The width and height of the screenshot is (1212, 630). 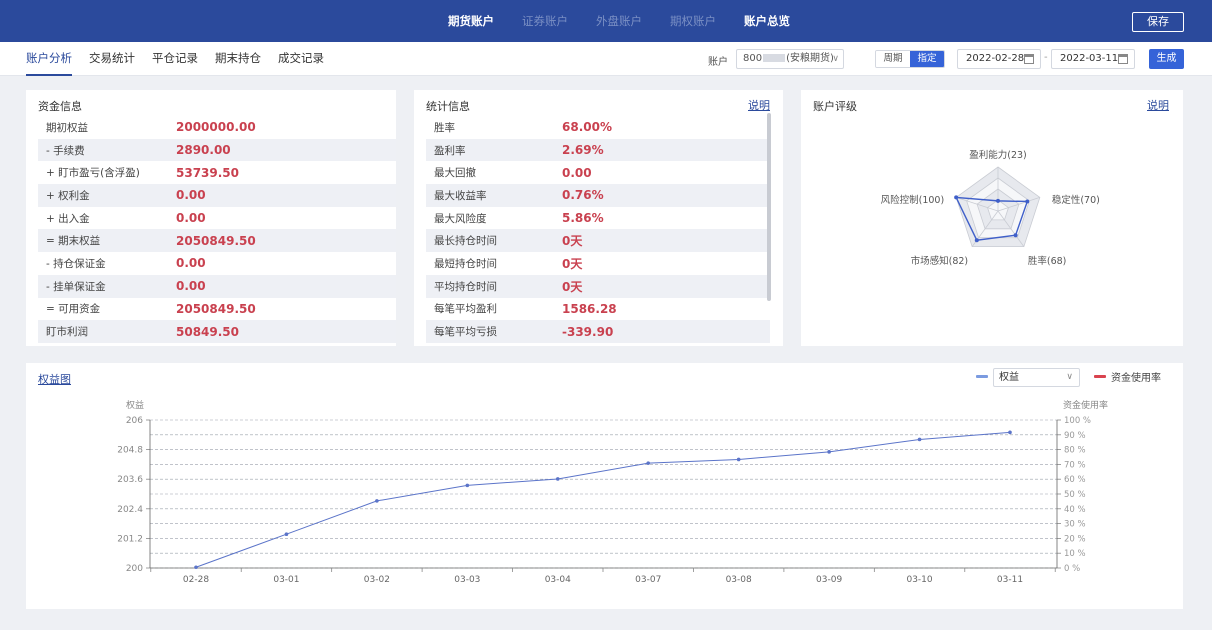 I want to click on tab-close-records: 平仓记录, so click(x=175, y=59).